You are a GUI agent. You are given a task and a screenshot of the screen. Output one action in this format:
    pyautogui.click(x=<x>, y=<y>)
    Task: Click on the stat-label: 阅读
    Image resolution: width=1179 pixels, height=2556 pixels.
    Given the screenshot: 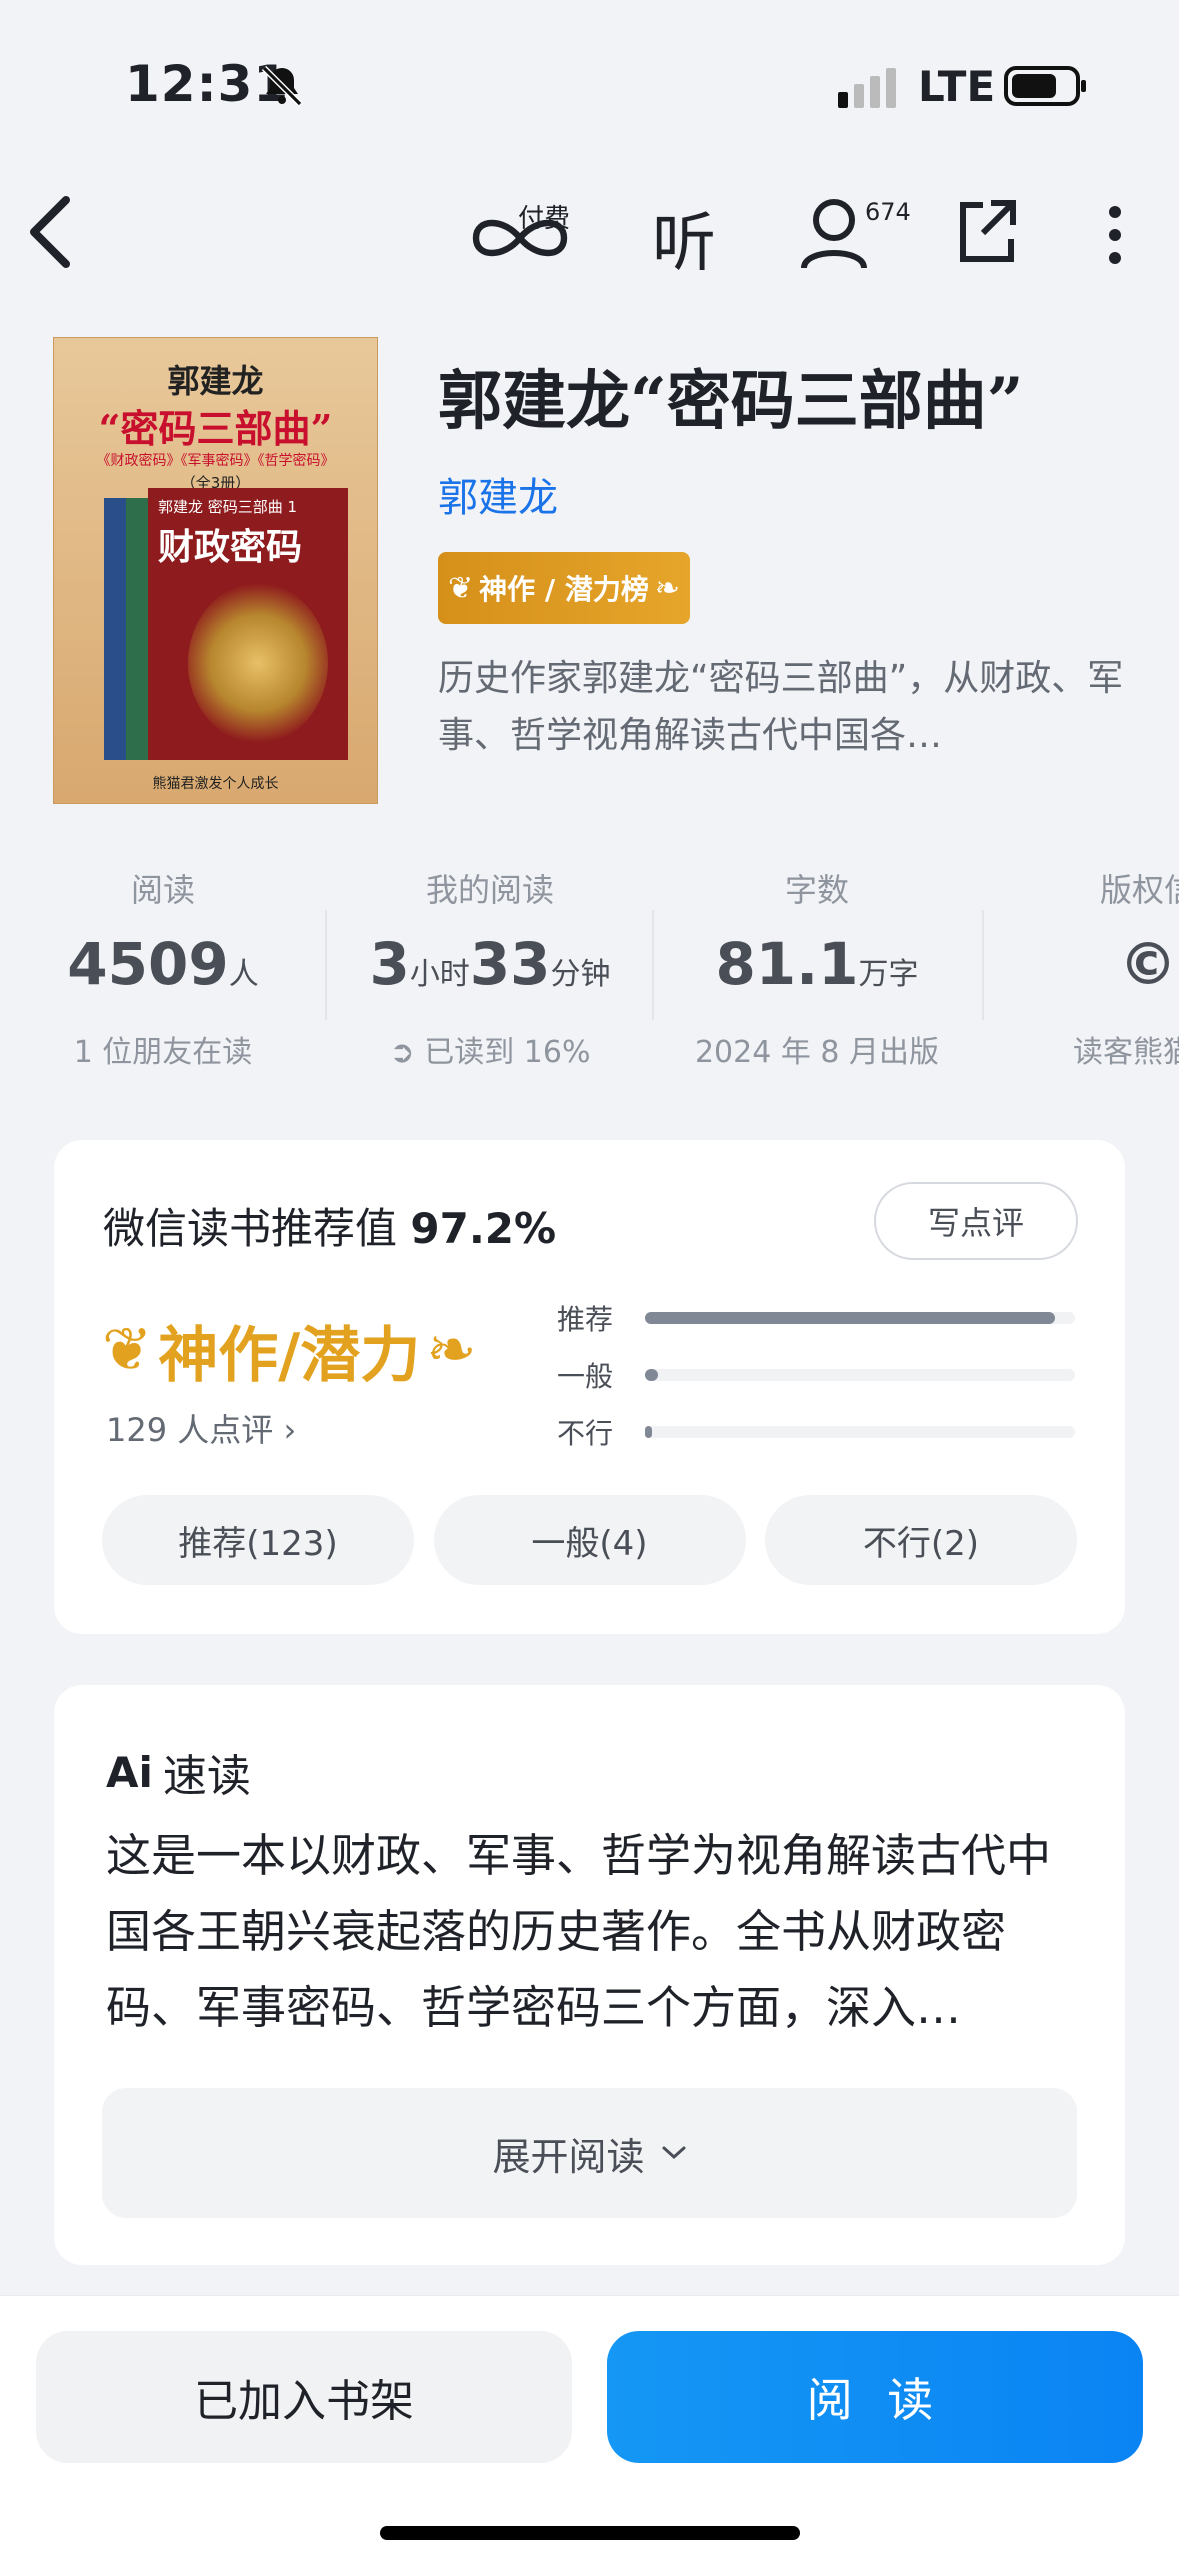 What is the action you would take?
    pyautogui.click(x=162, y=890)
    